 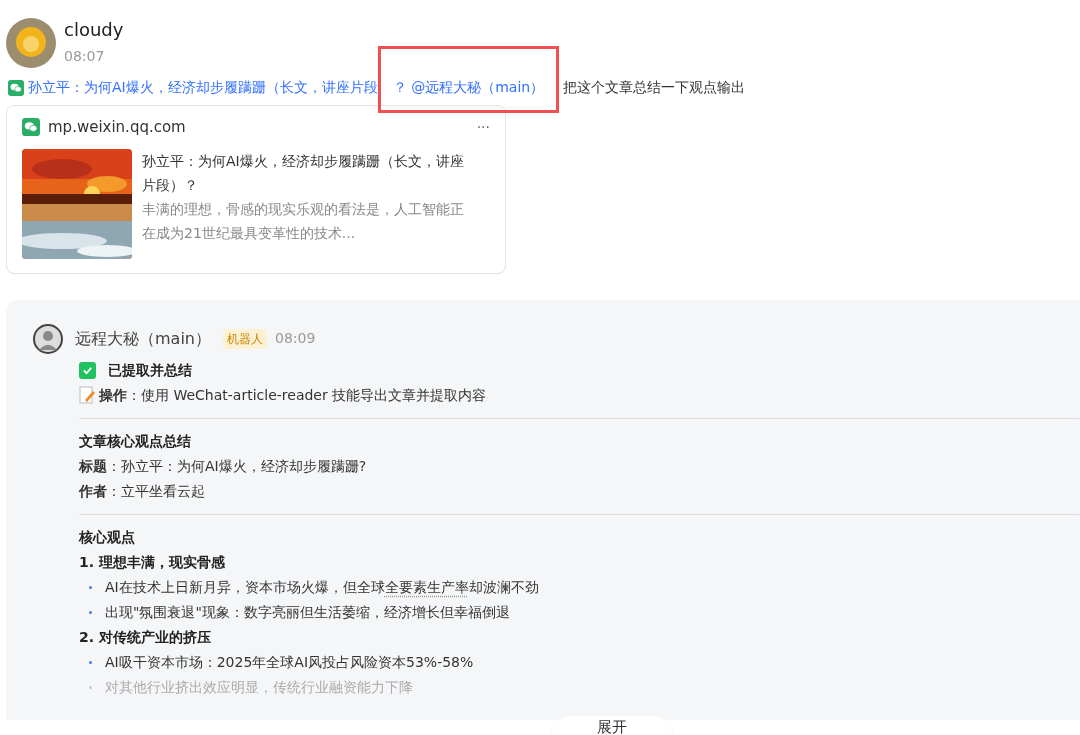 I want to click on core-title: 核心观点, so click(x=107, y=537).